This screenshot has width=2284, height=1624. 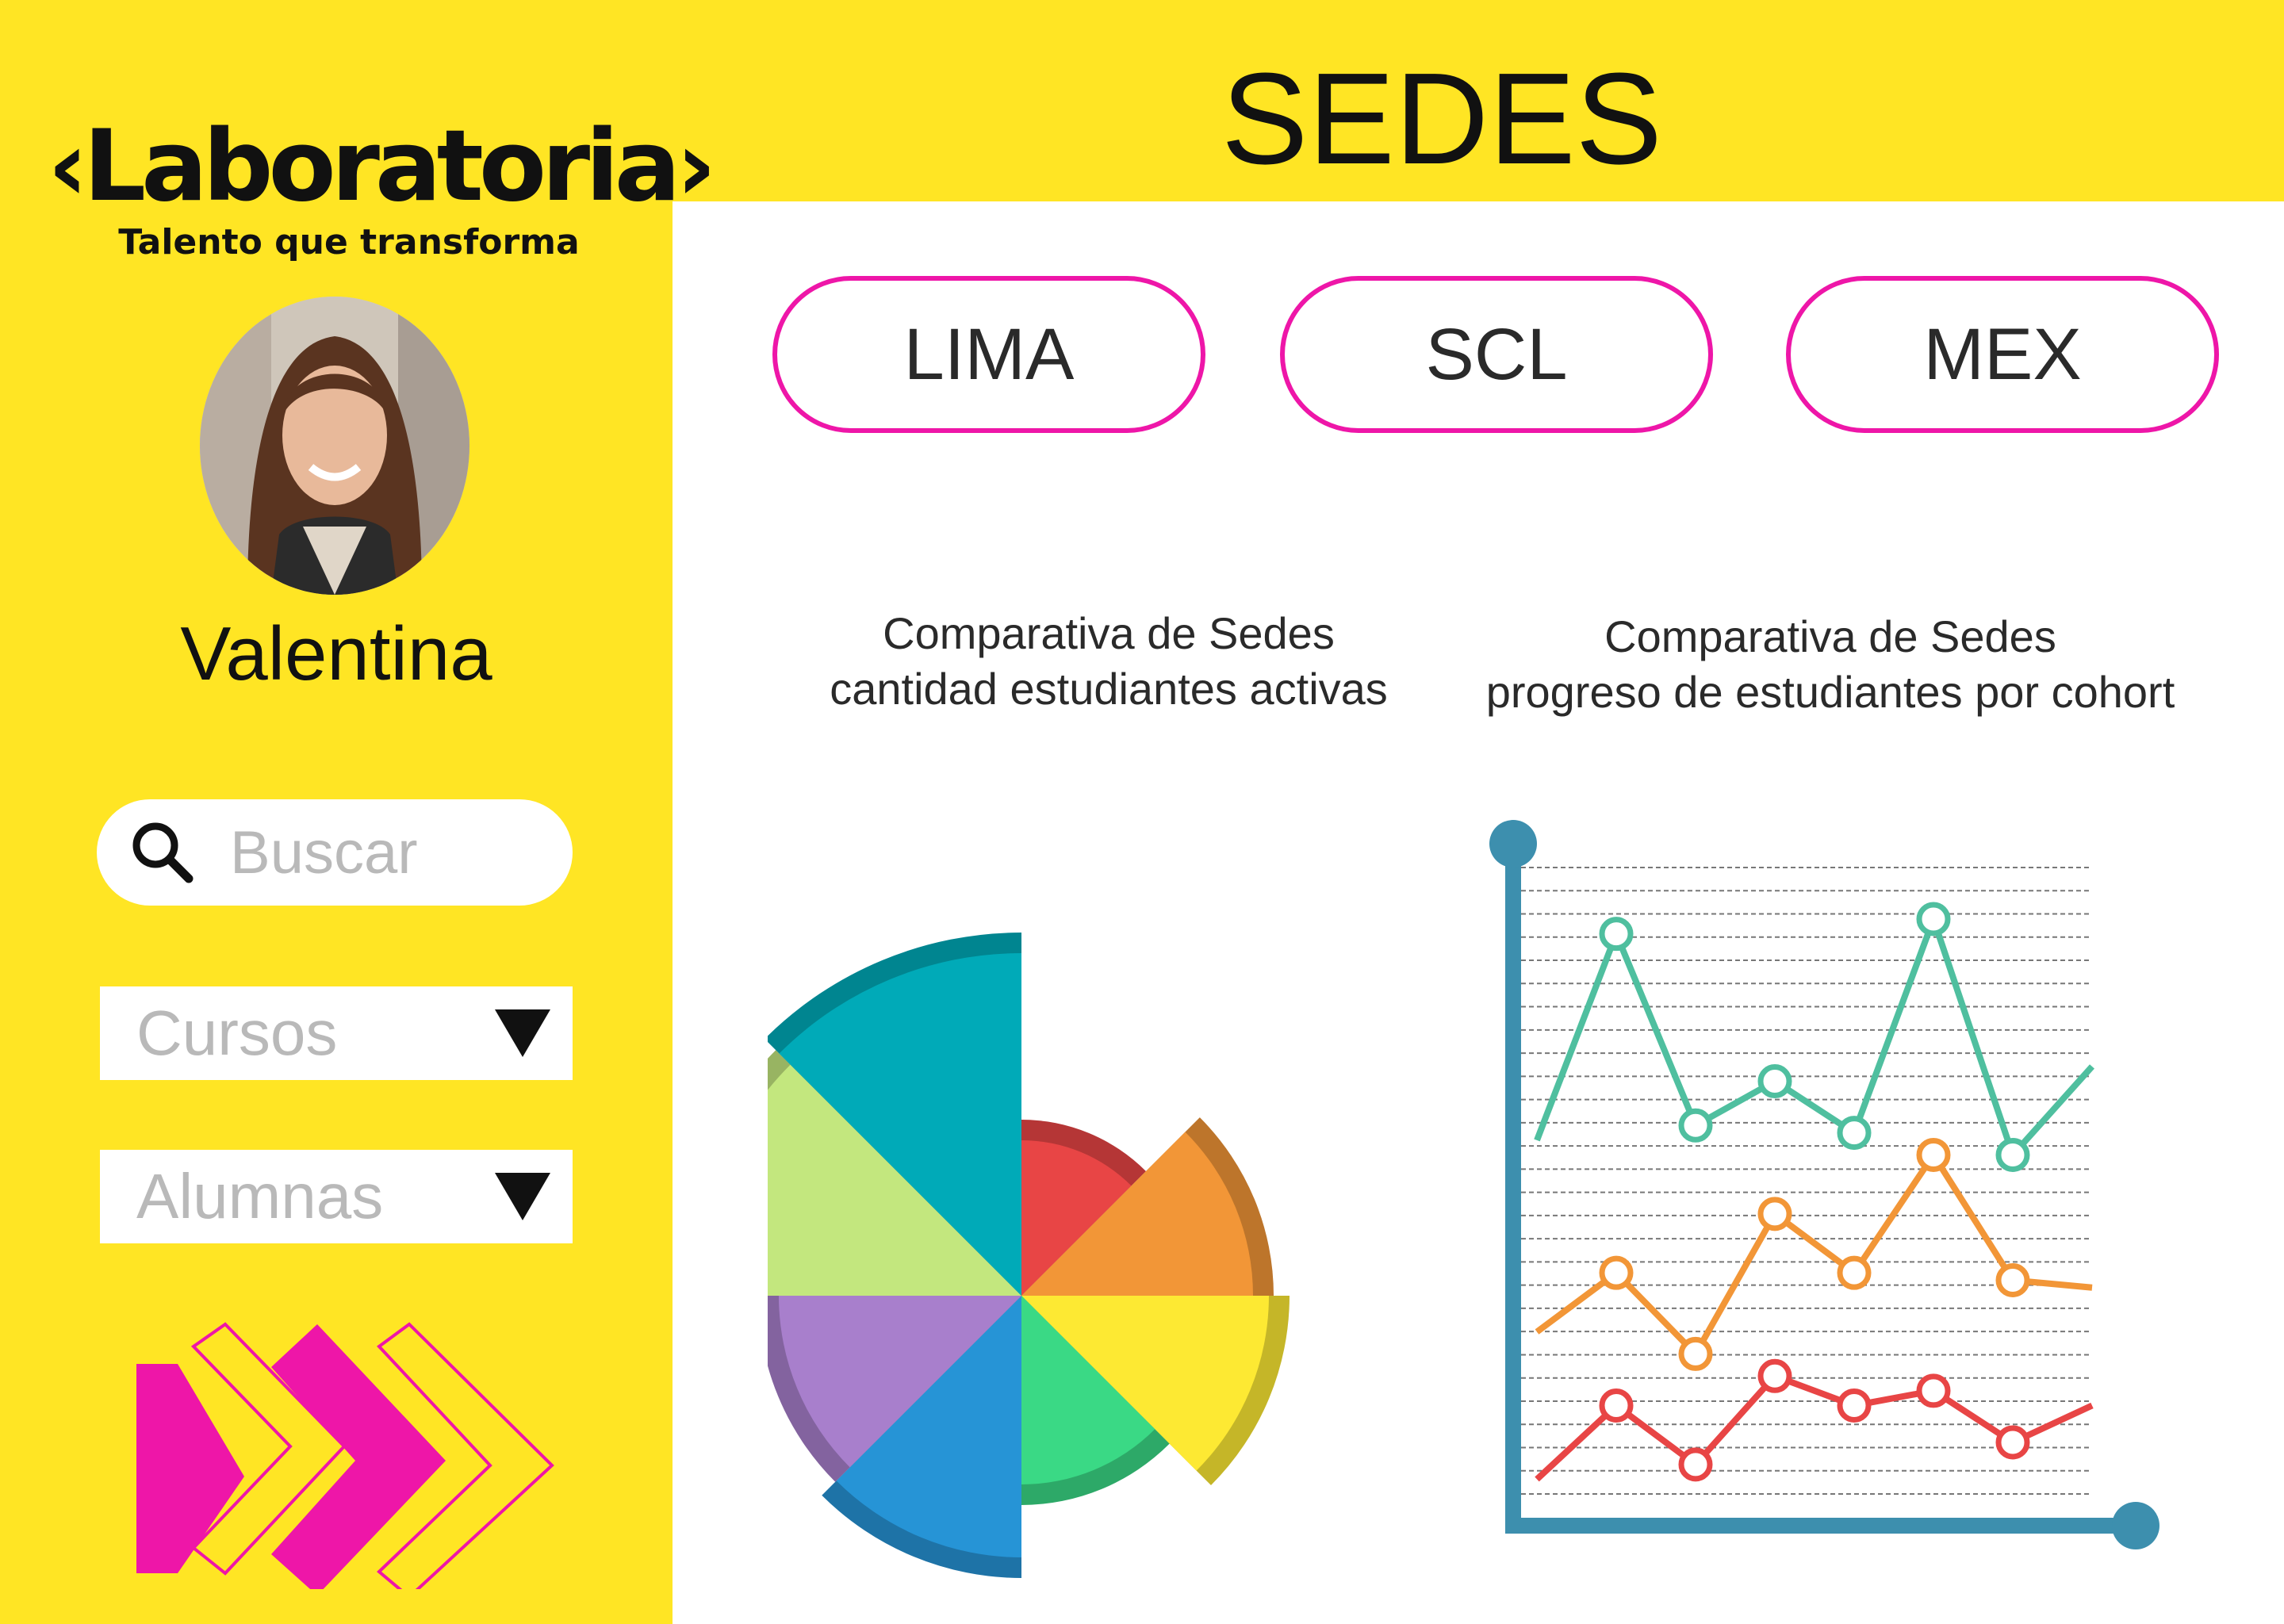 What do you see at coordinates (2002, 354) in the screenshot?
I see `campus-button-mex: MEX` at bounding box center [2002, 354].